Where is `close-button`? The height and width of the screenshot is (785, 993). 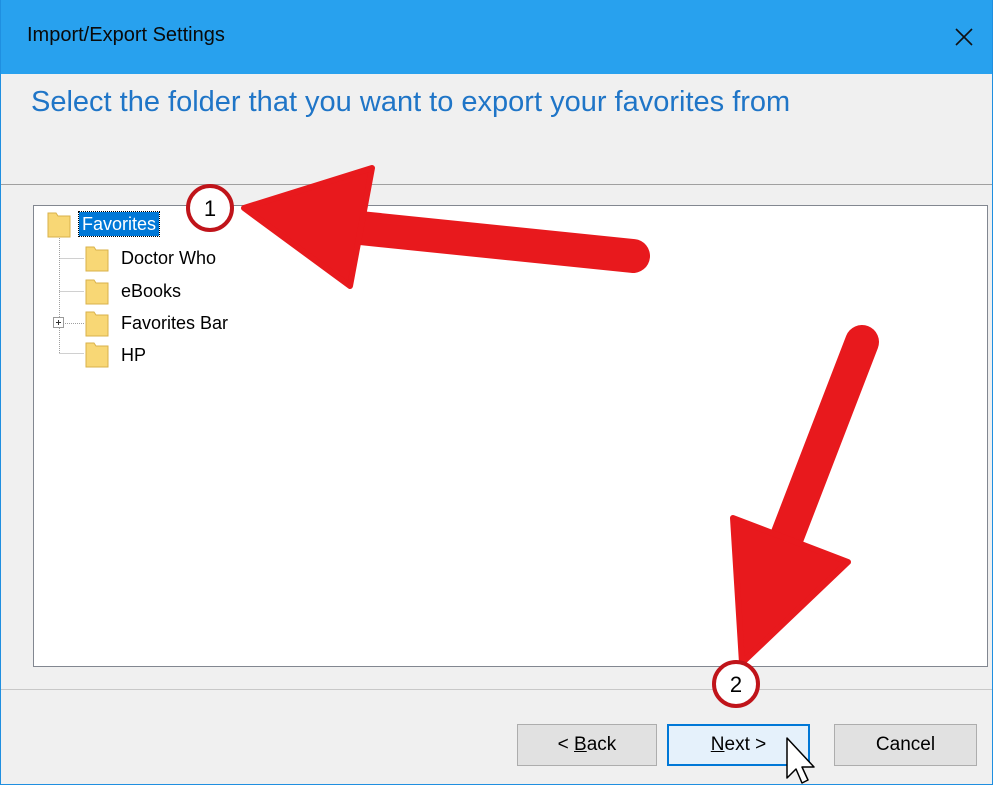
close-button is located at coordinates (964, 37).